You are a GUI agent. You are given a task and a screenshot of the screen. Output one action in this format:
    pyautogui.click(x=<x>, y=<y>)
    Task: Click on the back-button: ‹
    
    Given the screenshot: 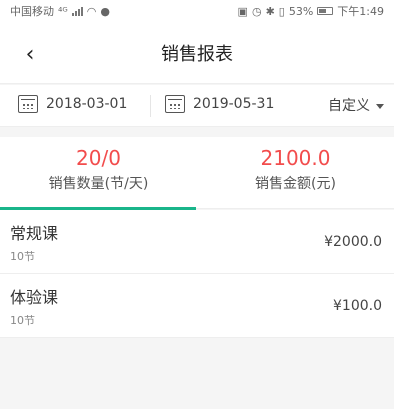 What is the action you would take?
    pyautogui.click(x=30, y=54)
    